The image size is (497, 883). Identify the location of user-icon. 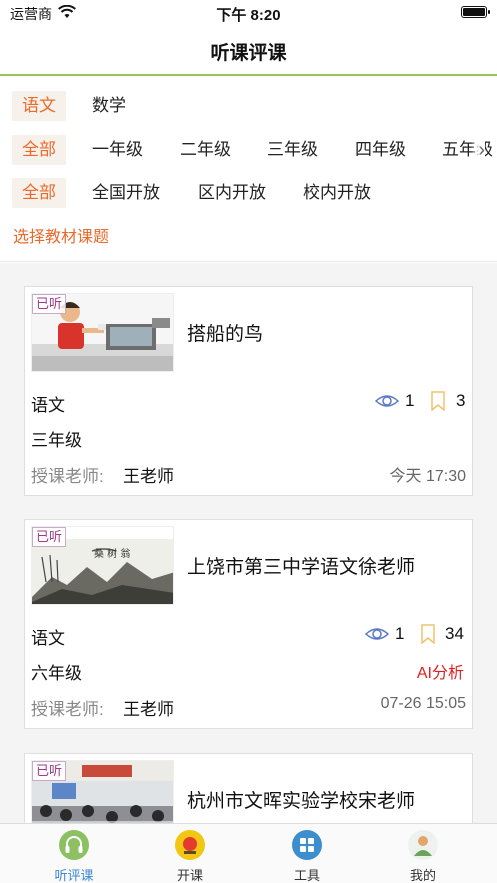
(423, 845).